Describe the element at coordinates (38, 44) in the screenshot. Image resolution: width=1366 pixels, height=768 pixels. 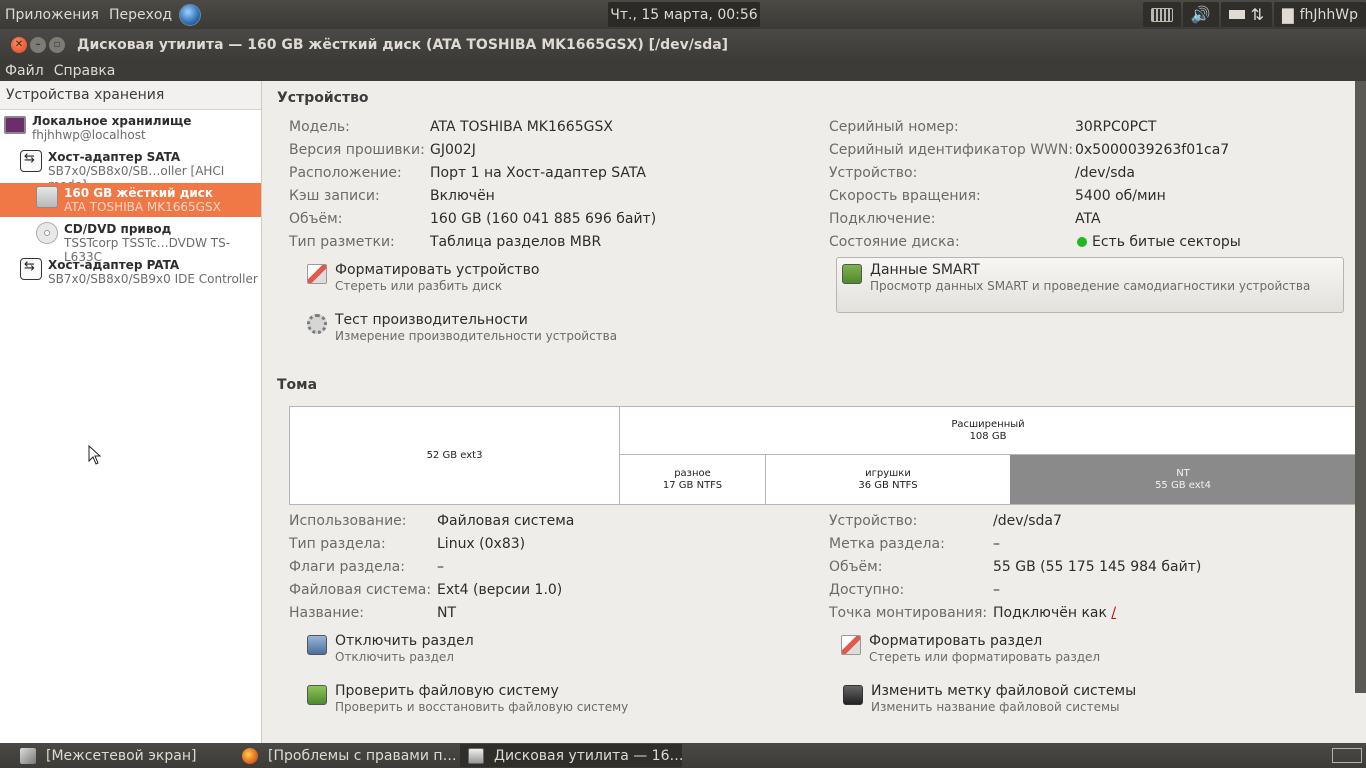
I see `minimize-window-icon: –` at that location.